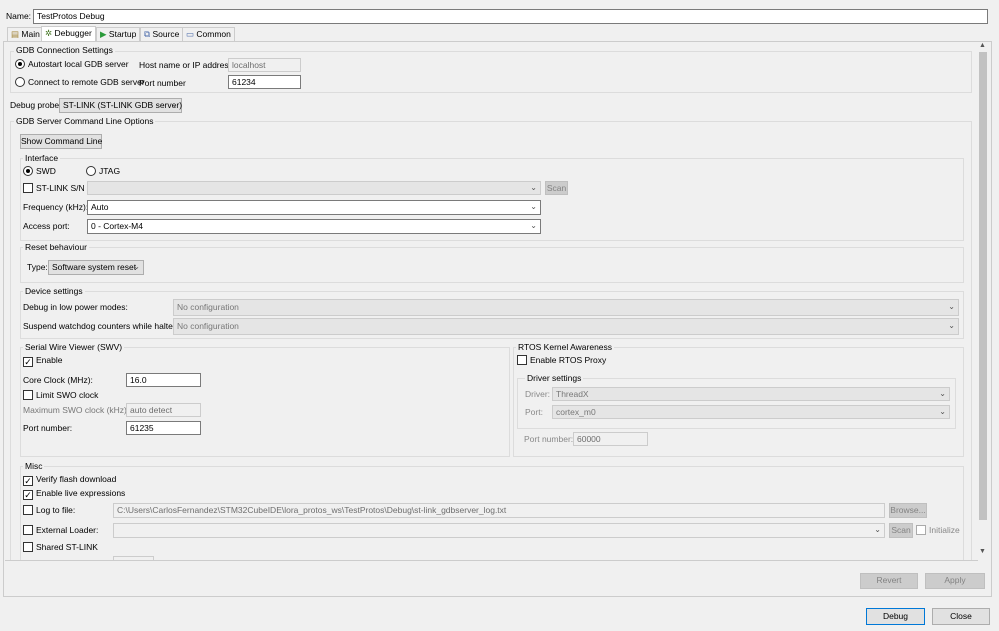  I want to click on access-port-select: 0 - Cortex-M4 ⌄, so click(314, 226).